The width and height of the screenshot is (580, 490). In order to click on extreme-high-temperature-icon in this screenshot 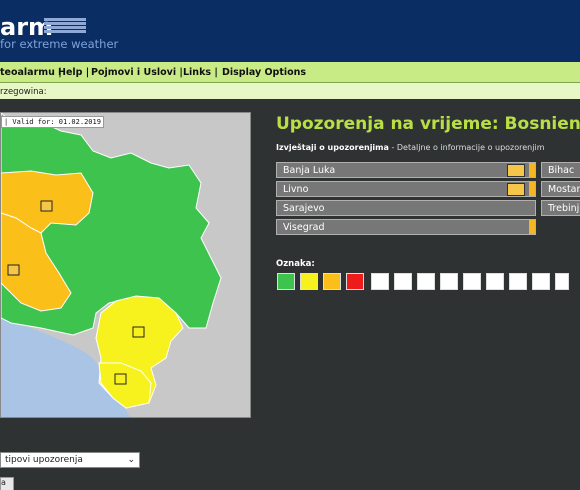, I will do `click(472, 281)`.